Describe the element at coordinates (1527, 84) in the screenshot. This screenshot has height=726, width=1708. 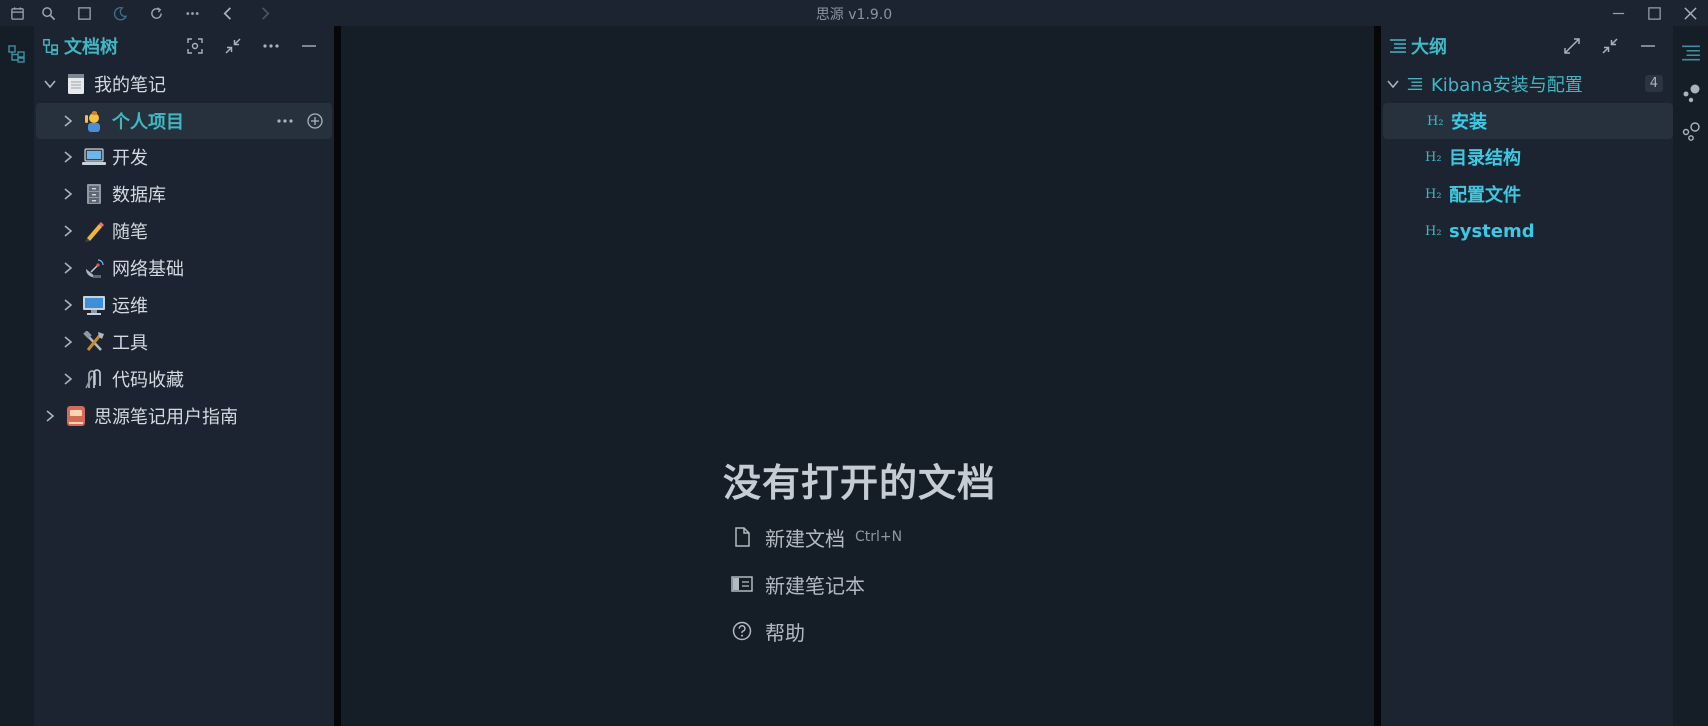
I see `outline-doc-row: Kibana安装与配置 4` at that location.